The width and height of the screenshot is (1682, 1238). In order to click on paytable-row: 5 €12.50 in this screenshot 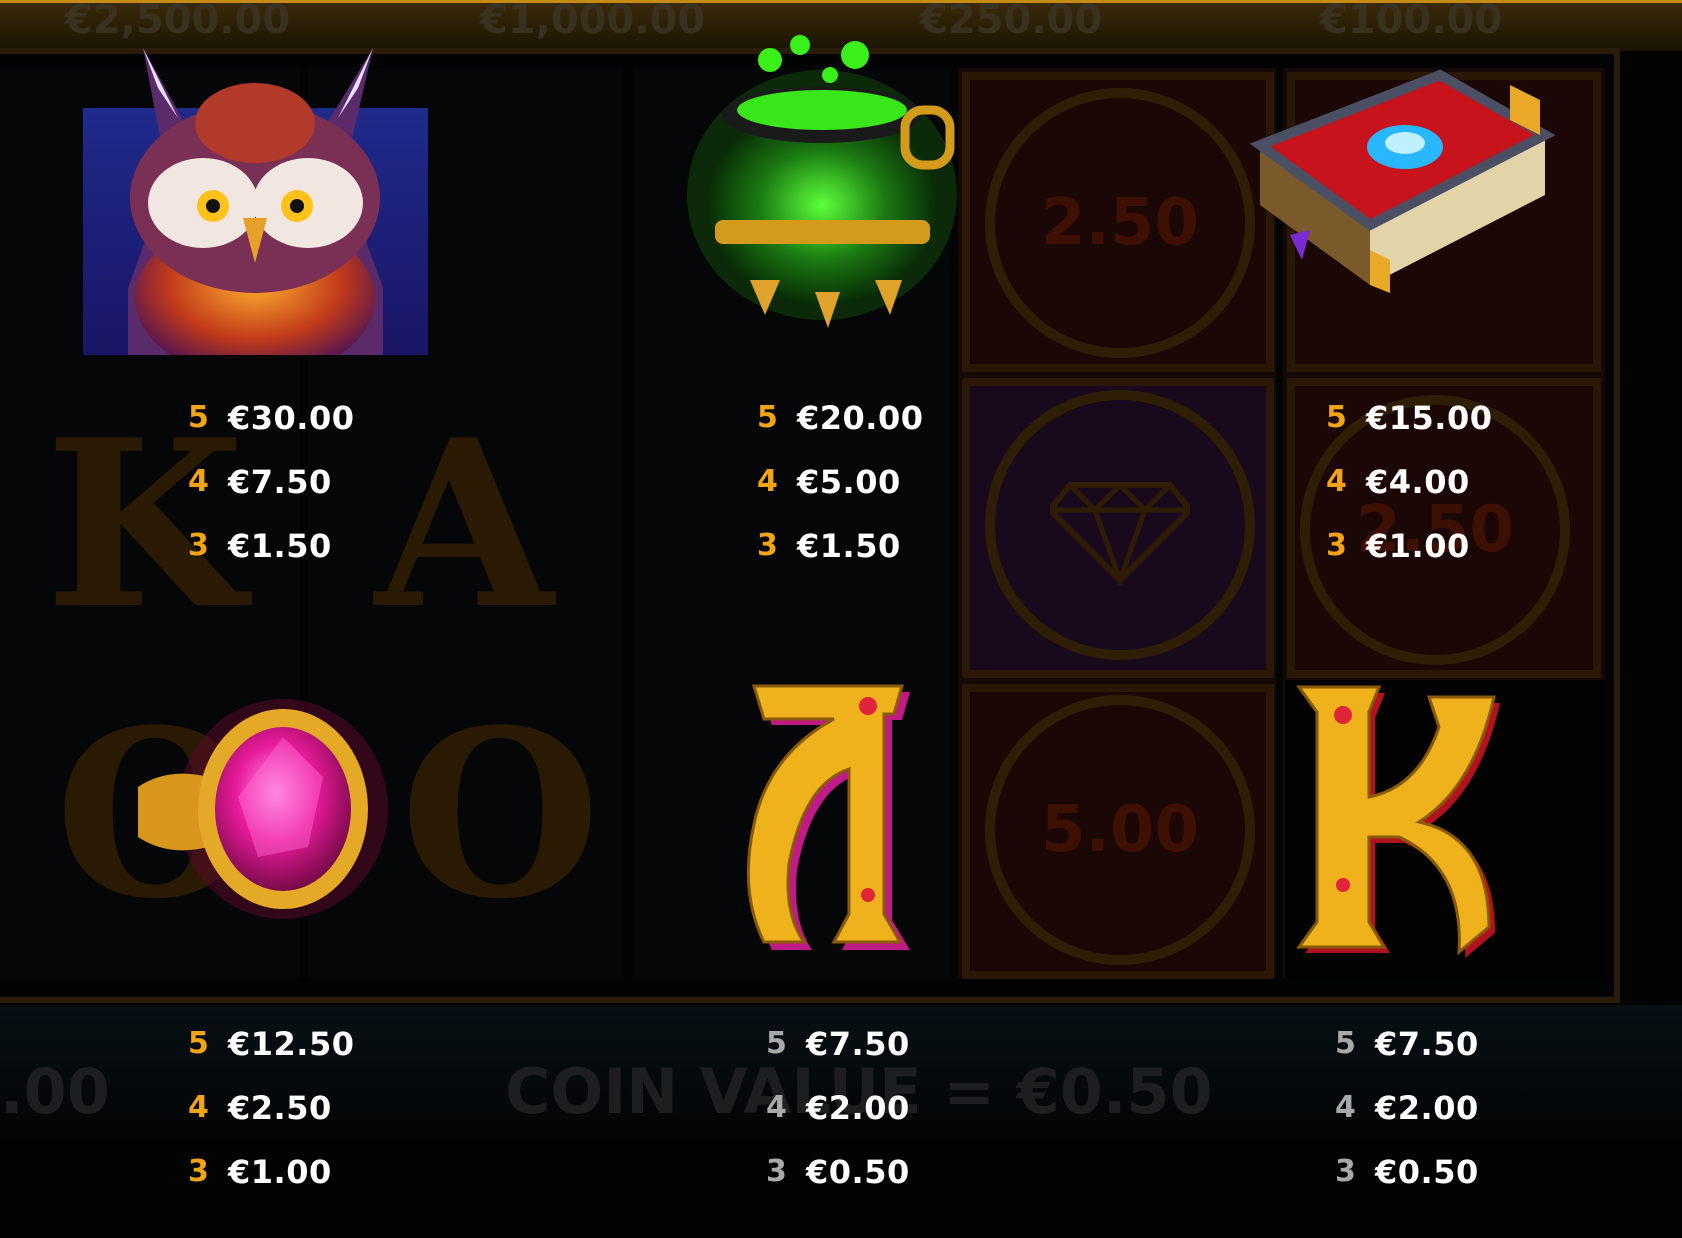, I will do `click(318, 1056)`.